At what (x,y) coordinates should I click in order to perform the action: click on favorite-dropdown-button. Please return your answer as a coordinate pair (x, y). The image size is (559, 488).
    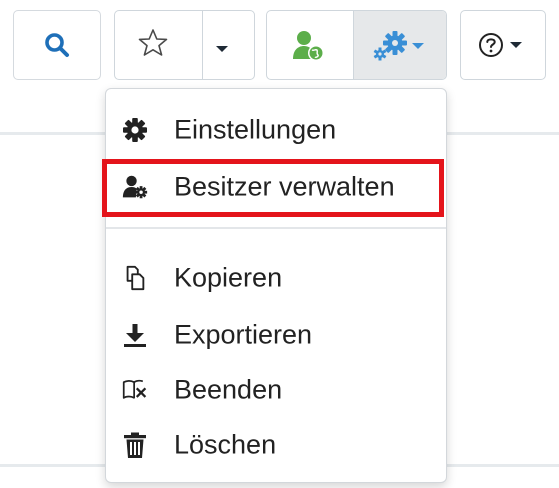
    Looking at the image, I should click on (222, 50).